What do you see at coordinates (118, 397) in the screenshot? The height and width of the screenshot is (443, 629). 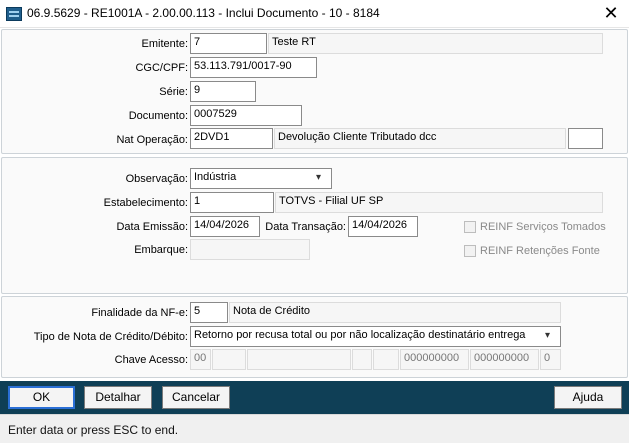 I see `detalhar-button: Detalhar` at bounding box center [118, 397].